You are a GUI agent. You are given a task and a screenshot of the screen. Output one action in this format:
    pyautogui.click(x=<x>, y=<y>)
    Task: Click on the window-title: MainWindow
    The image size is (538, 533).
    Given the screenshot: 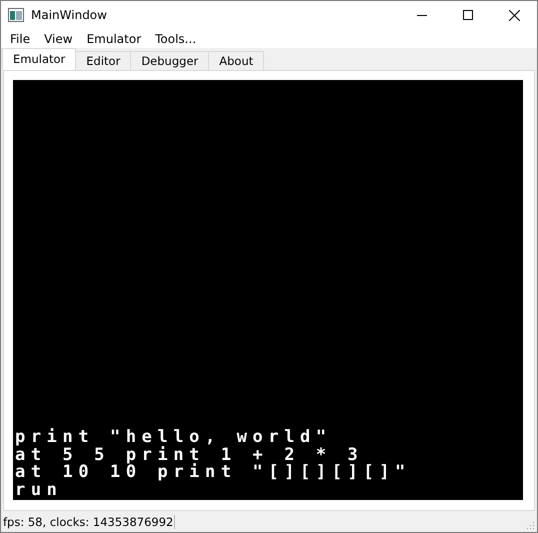 What is the action you would take?
    pyautogui.click(x=69, y=15)
    